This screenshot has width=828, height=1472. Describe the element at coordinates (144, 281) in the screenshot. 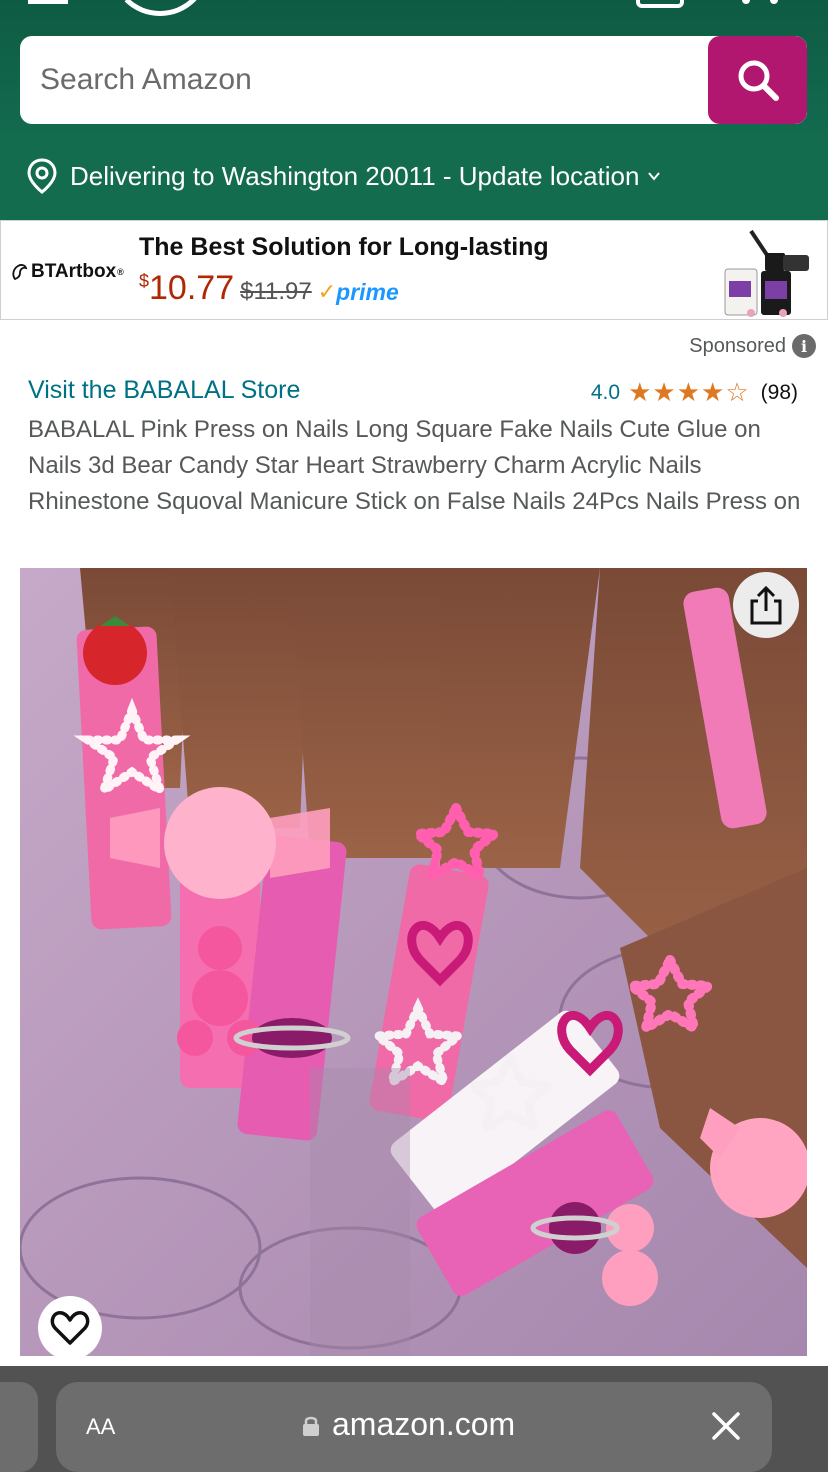

I see `ad-price-currency: $` at that location.